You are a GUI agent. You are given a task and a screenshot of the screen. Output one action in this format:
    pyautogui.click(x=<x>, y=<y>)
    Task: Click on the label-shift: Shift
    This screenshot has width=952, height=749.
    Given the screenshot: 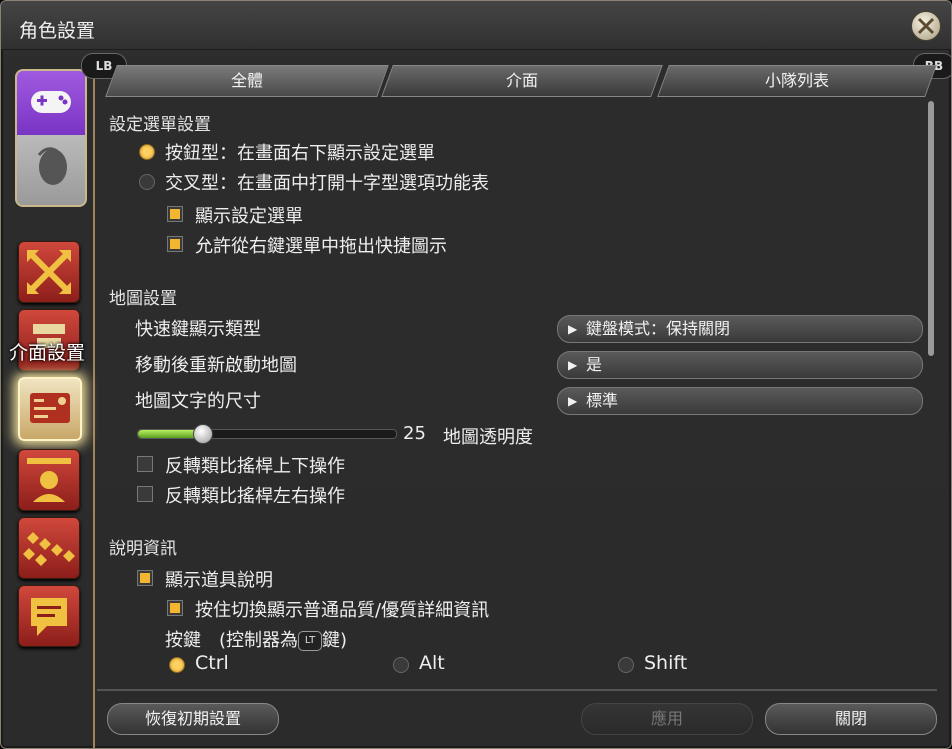 What is the action you would take?
    pyautogui.click(x=665, y=663)
    